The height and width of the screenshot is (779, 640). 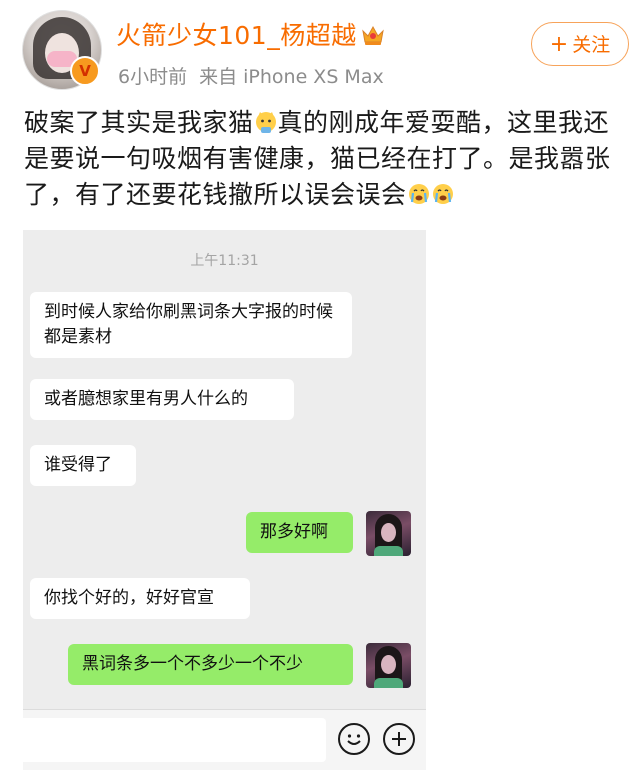 What do you see at coordinates (224, 261) in the screenshot?
I see `chat-timestamp: 上午11:31` at bounding box center [224, 261].